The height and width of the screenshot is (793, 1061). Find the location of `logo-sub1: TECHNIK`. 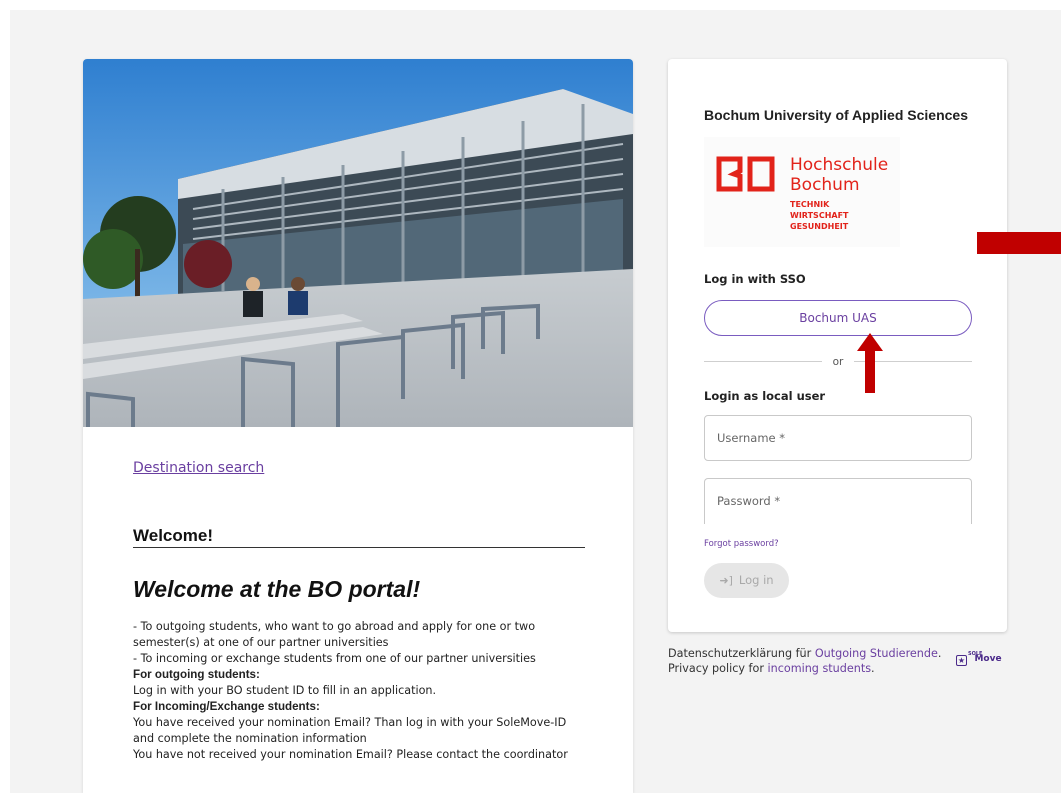

logo-sub1: TECHNIK is located at coordinates (810, 204).